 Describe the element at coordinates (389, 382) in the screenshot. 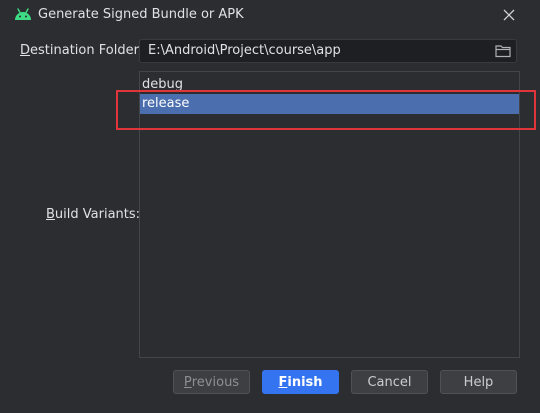

I see `cancel-button: Cancel` at that location.